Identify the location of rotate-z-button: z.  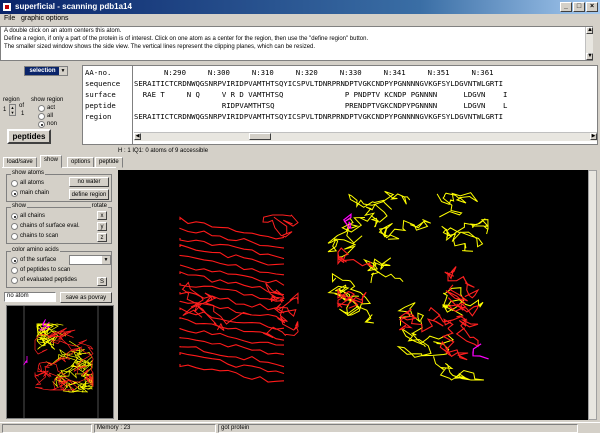
(102, 237).